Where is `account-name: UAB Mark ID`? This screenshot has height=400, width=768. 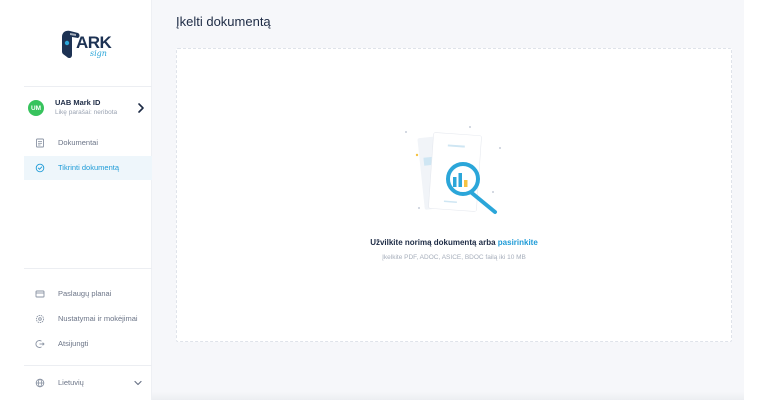 account-name: UAB Mark ID is located at coordinates (78, 102).